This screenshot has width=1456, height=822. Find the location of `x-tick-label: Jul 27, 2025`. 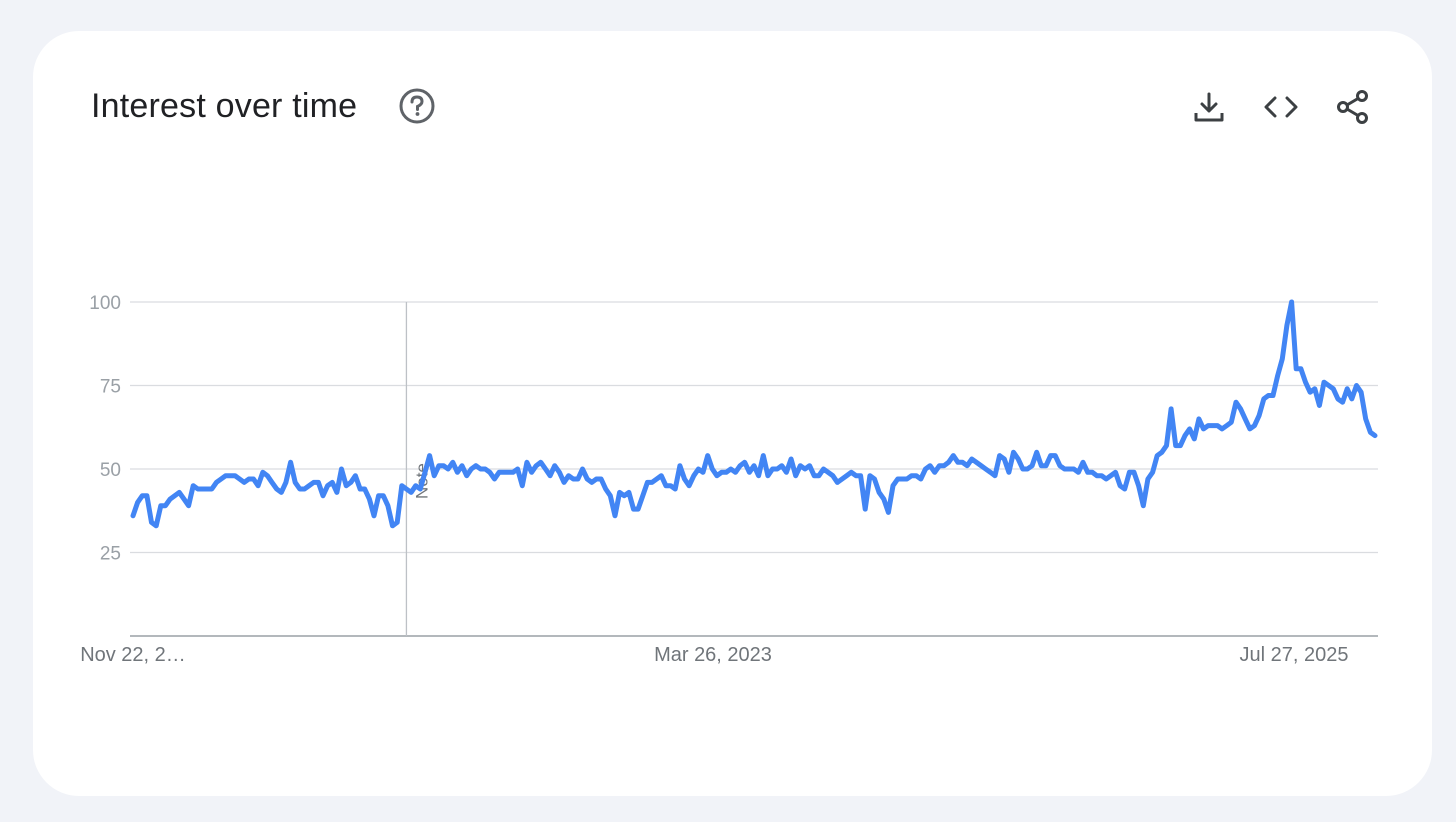

x-tick-label: Jul 27, 2025 is located at coordinates (1294, 655).